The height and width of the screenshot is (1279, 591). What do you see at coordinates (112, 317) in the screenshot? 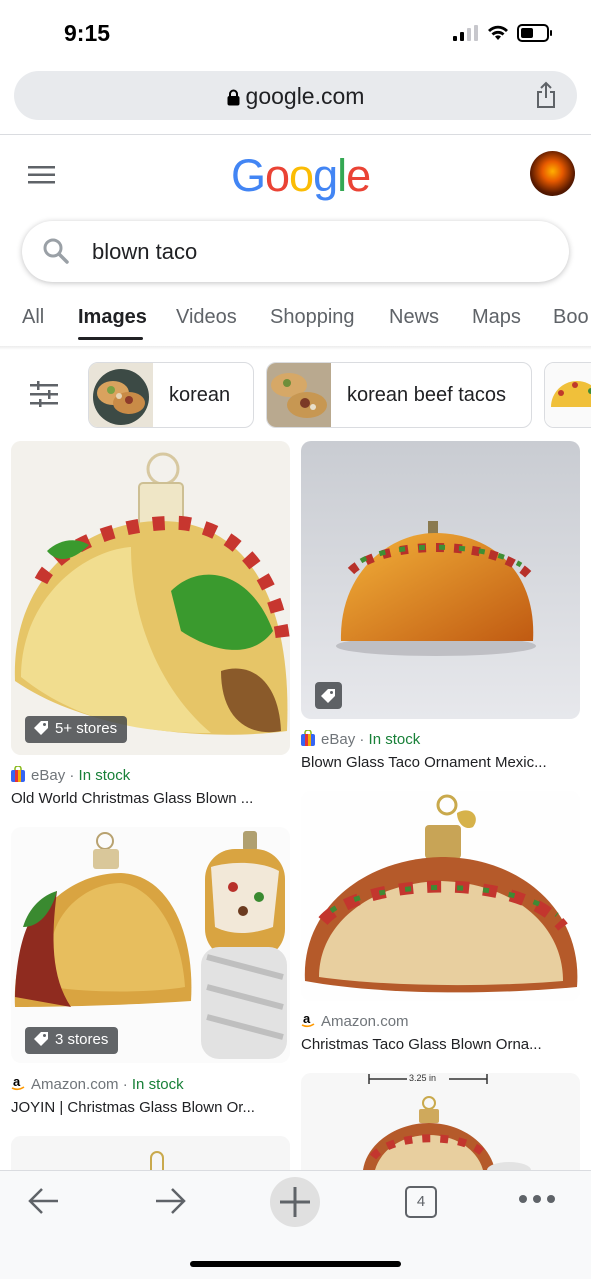
I see `tab-images: Images` at bounding box center [112, 317].